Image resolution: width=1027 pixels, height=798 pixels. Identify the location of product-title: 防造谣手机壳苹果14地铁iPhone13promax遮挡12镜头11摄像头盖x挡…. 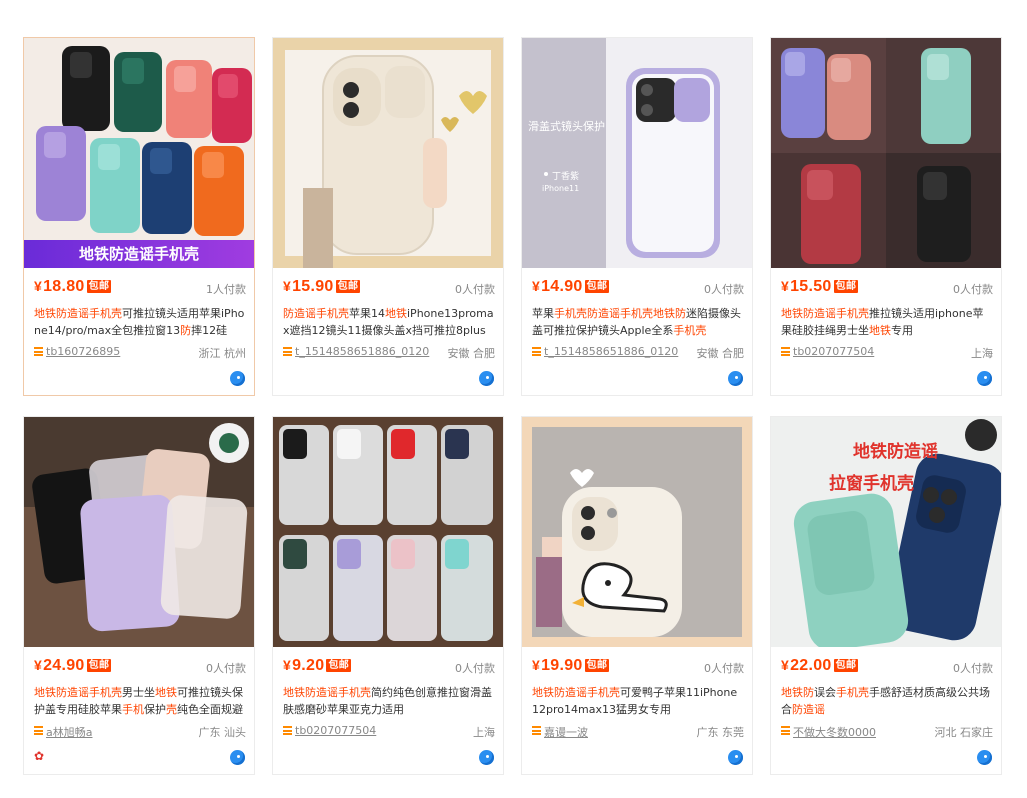
(389, 322).